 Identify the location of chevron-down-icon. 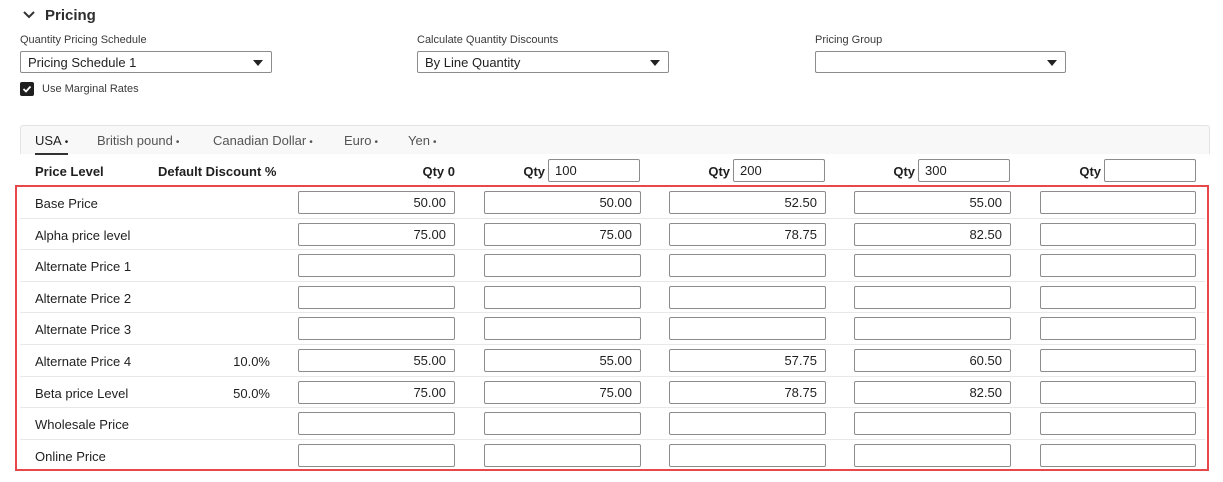
(29, 15).